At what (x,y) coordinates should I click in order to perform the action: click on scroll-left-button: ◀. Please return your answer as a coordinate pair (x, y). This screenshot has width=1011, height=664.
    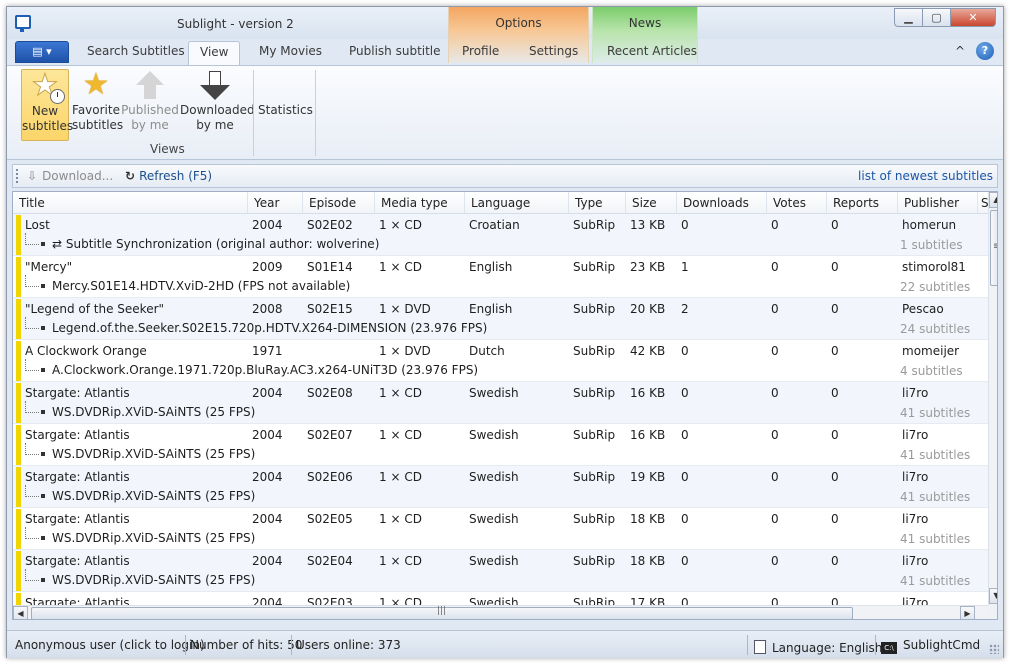
    Looking at the image, I should click on (20, 612).